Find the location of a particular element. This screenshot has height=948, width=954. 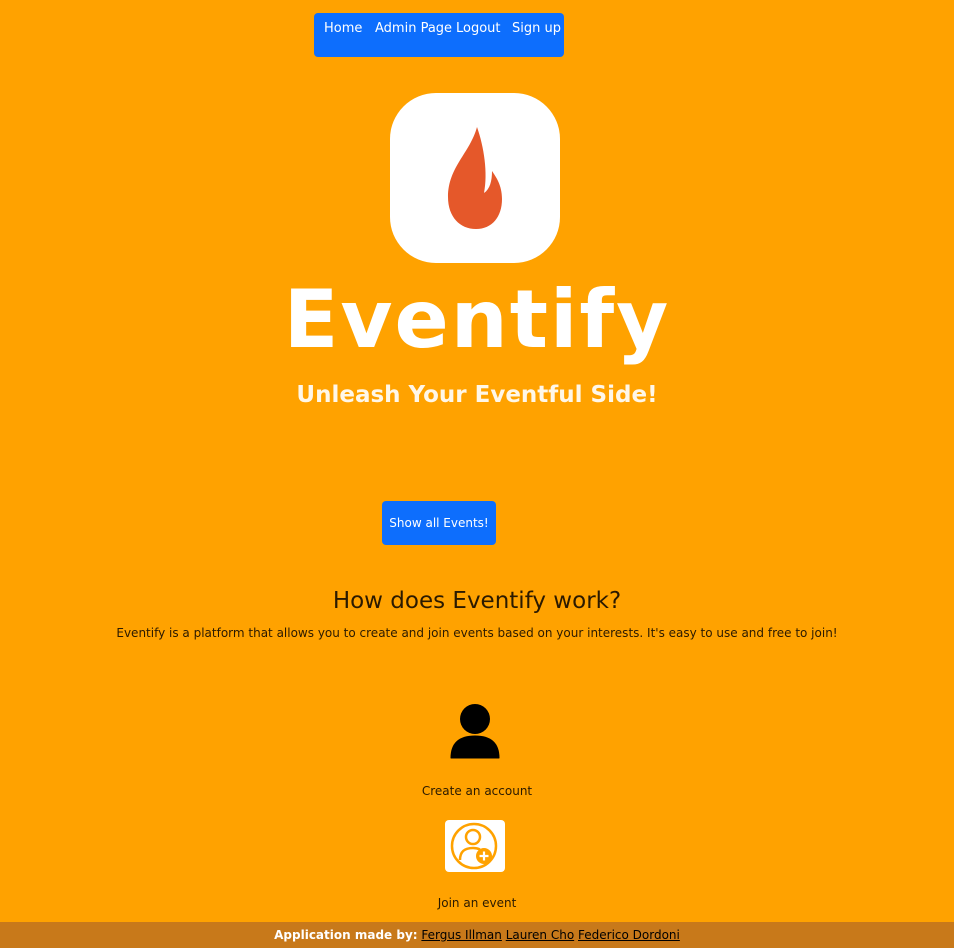

how-it-works-heading: How does Eventify work? is located at coordinates (477, 601).